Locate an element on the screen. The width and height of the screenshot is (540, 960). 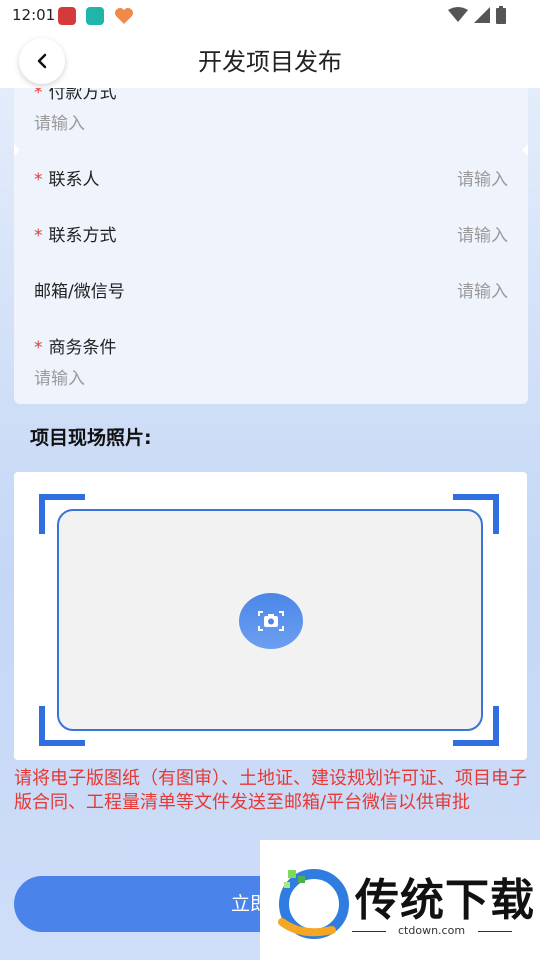
email-wechat-label: 邮箱/微信号 is located at coordinates (79, 292).